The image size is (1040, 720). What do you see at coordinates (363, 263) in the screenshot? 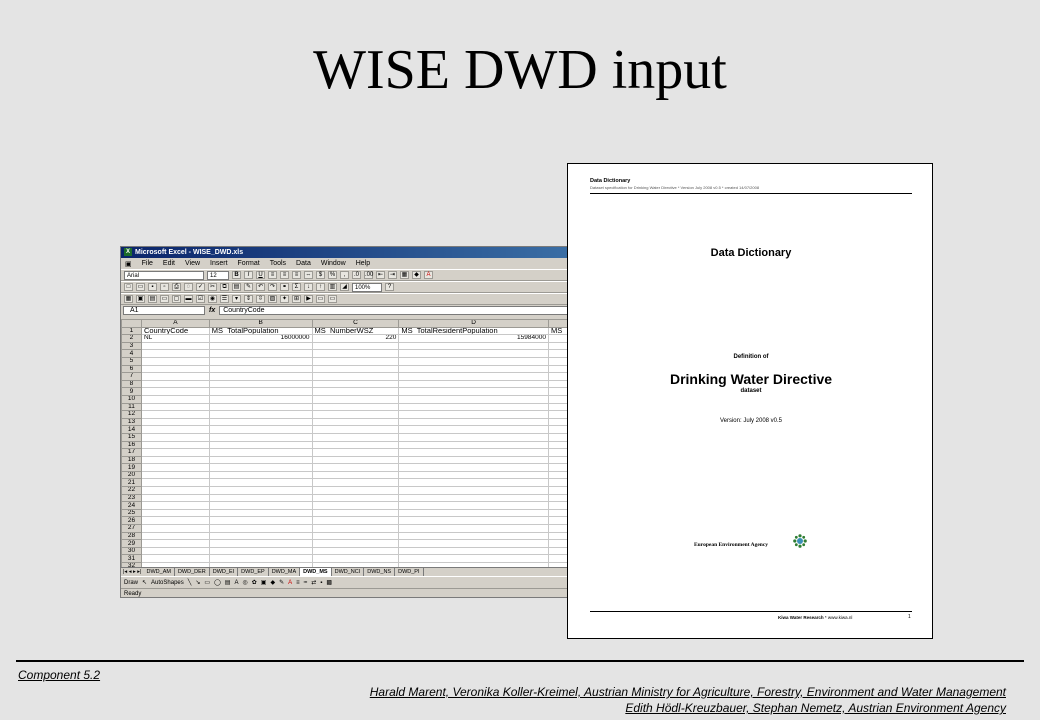
I see `menu-item-help: Help` at bounding box center [363, 263].